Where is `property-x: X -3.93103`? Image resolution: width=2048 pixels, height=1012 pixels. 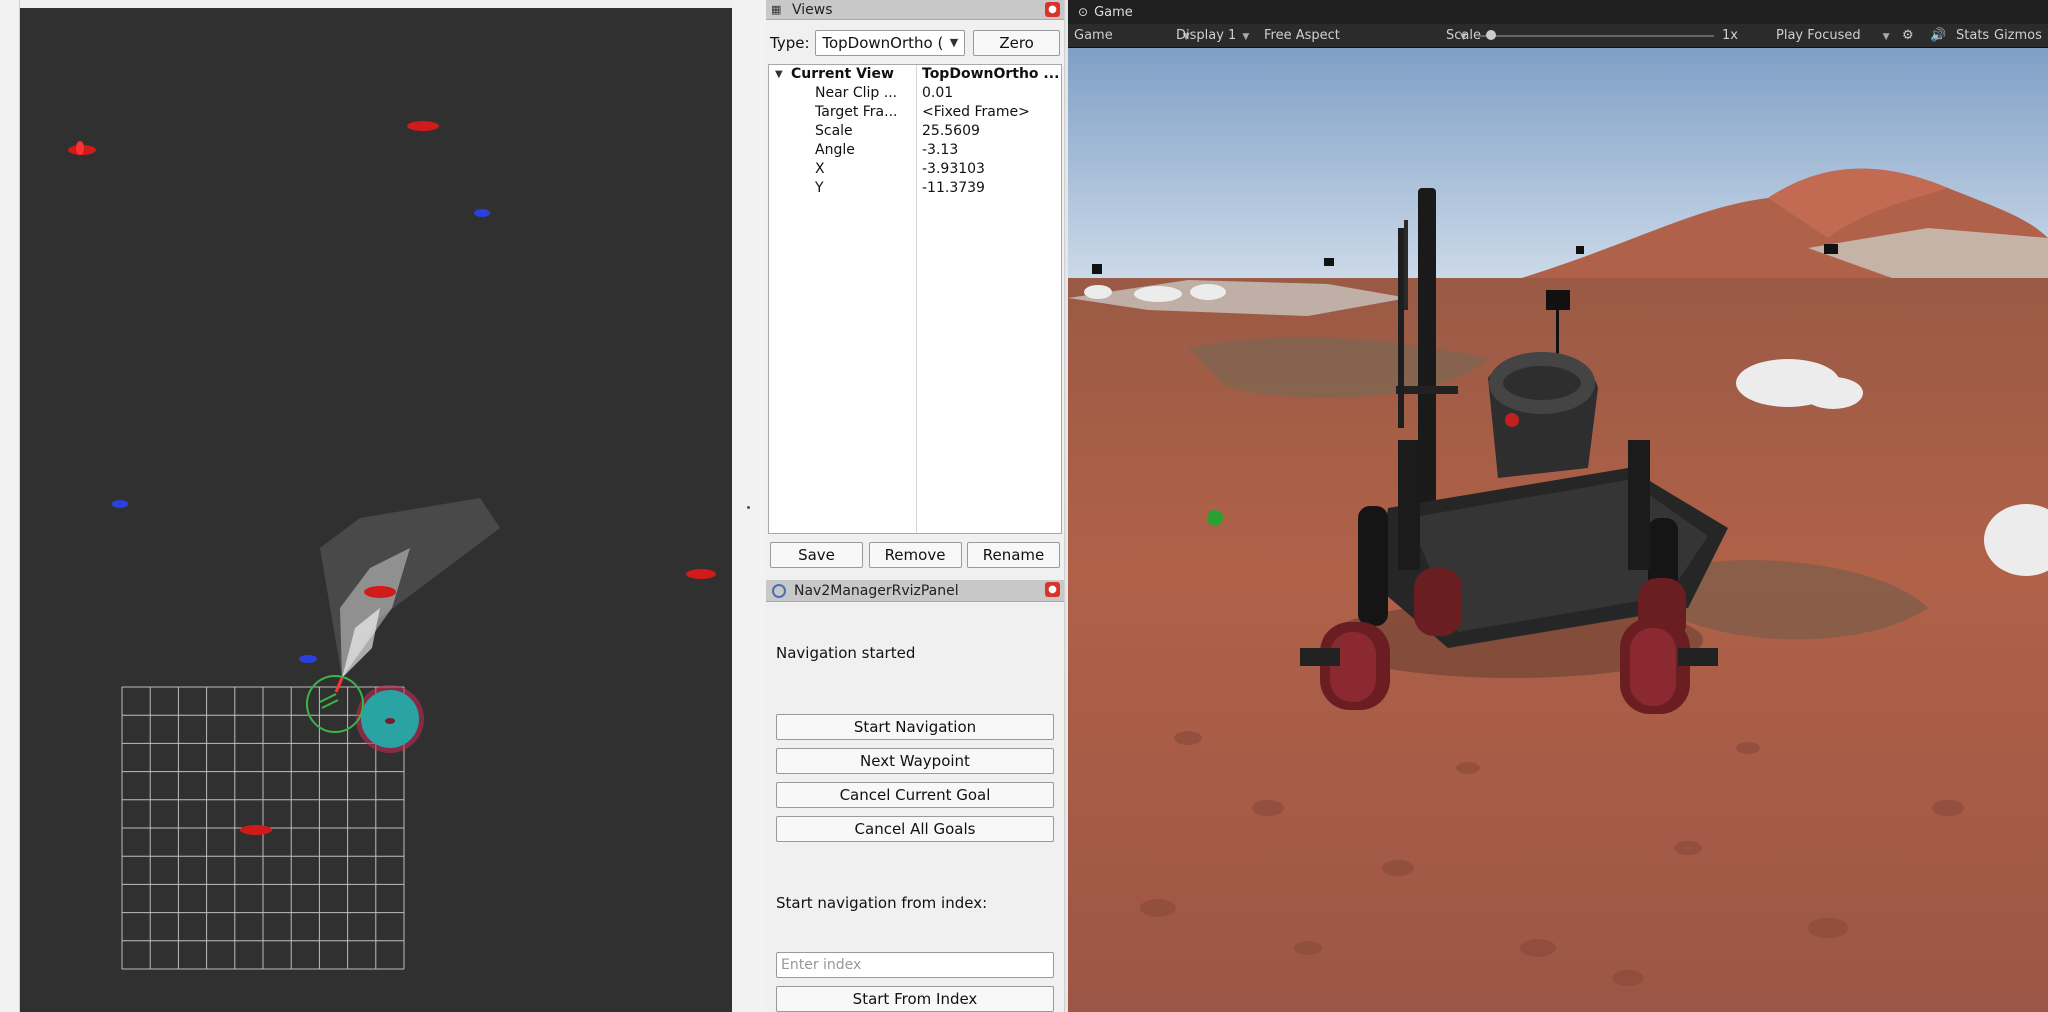
property-x: X -3.93103 is located at coordinates (915, 169).